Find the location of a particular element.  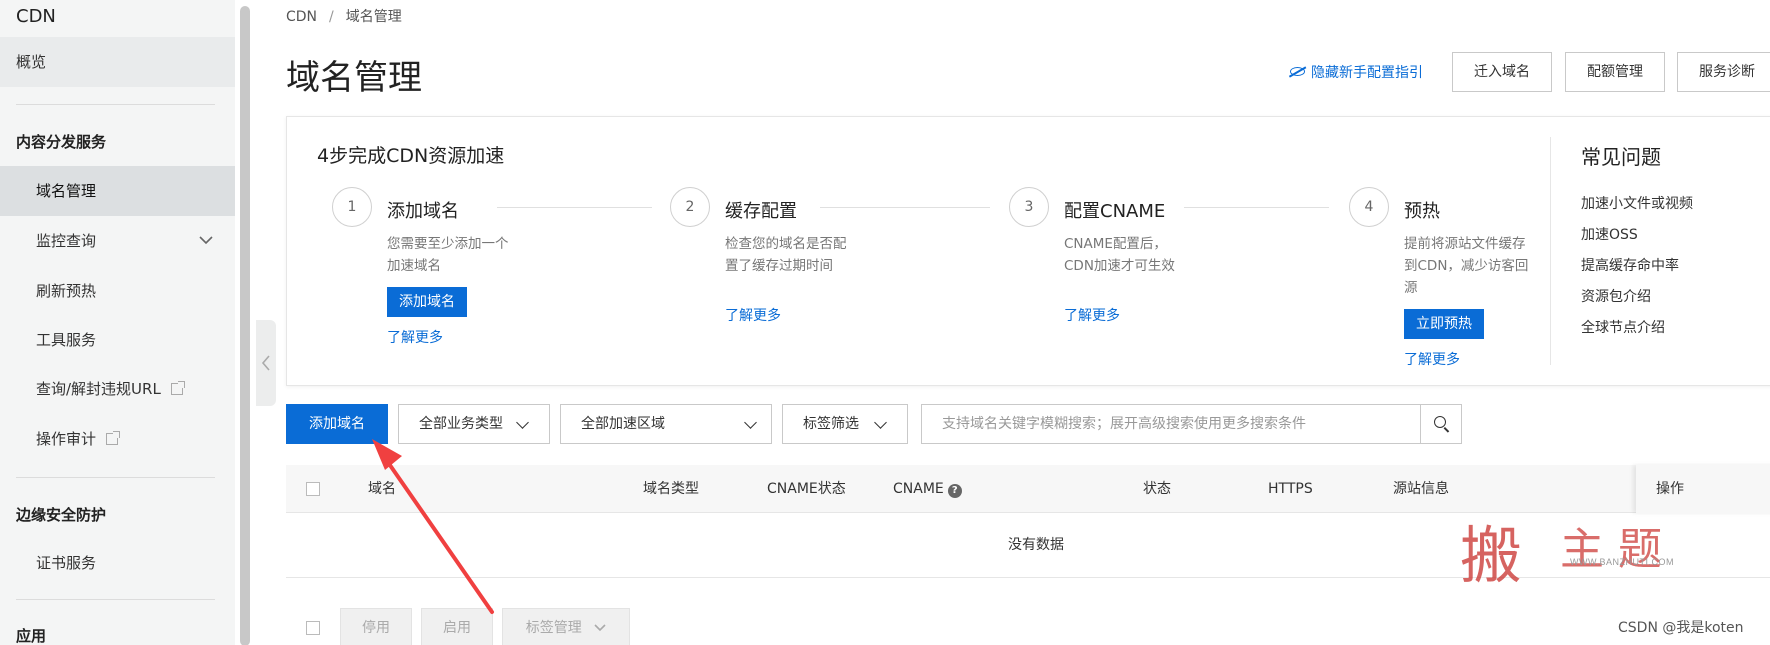

domain-search-input is located at coordinates (1171, 424).